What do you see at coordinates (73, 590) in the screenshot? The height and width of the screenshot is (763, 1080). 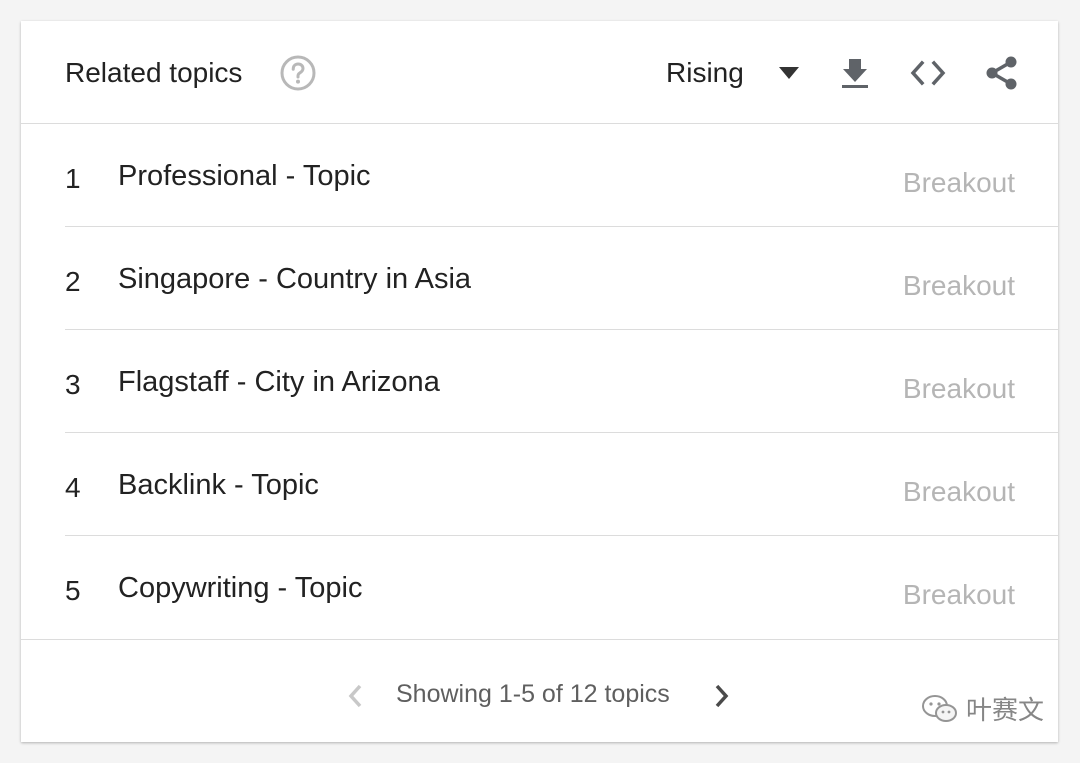 I see `row-rank: 5` at bounding box center [73, 590].